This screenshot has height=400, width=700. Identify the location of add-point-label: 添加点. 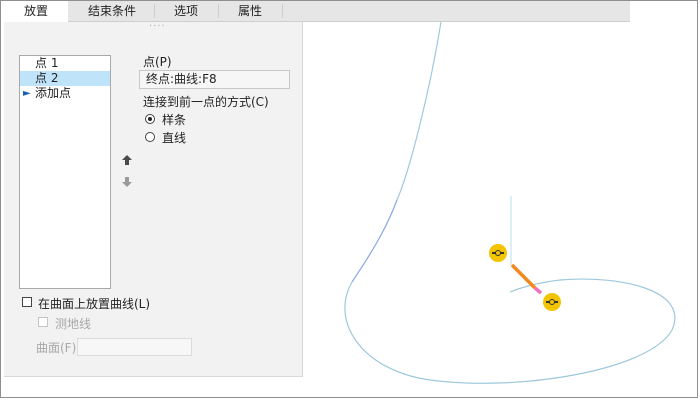
(53, 93).